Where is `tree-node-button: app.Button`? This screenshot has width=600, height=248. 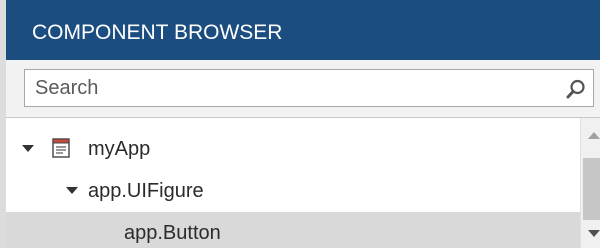 tree-node-button: app.Button is located at coordinates (293, 230).